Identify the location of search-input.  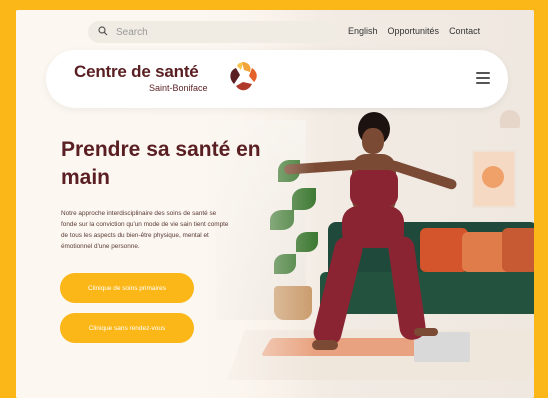
(216, 32).